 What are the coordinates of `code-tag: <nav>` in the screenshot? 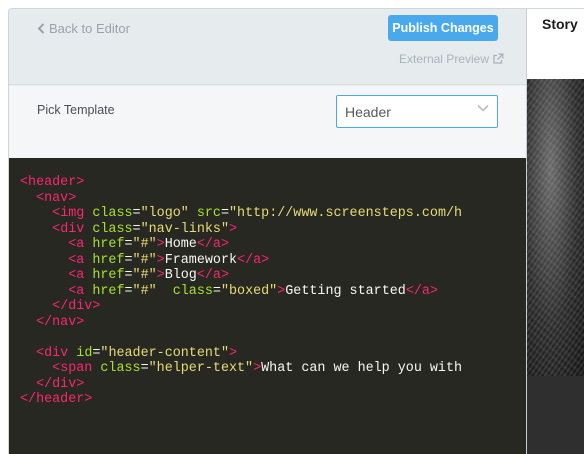 It's located at (56, 198).